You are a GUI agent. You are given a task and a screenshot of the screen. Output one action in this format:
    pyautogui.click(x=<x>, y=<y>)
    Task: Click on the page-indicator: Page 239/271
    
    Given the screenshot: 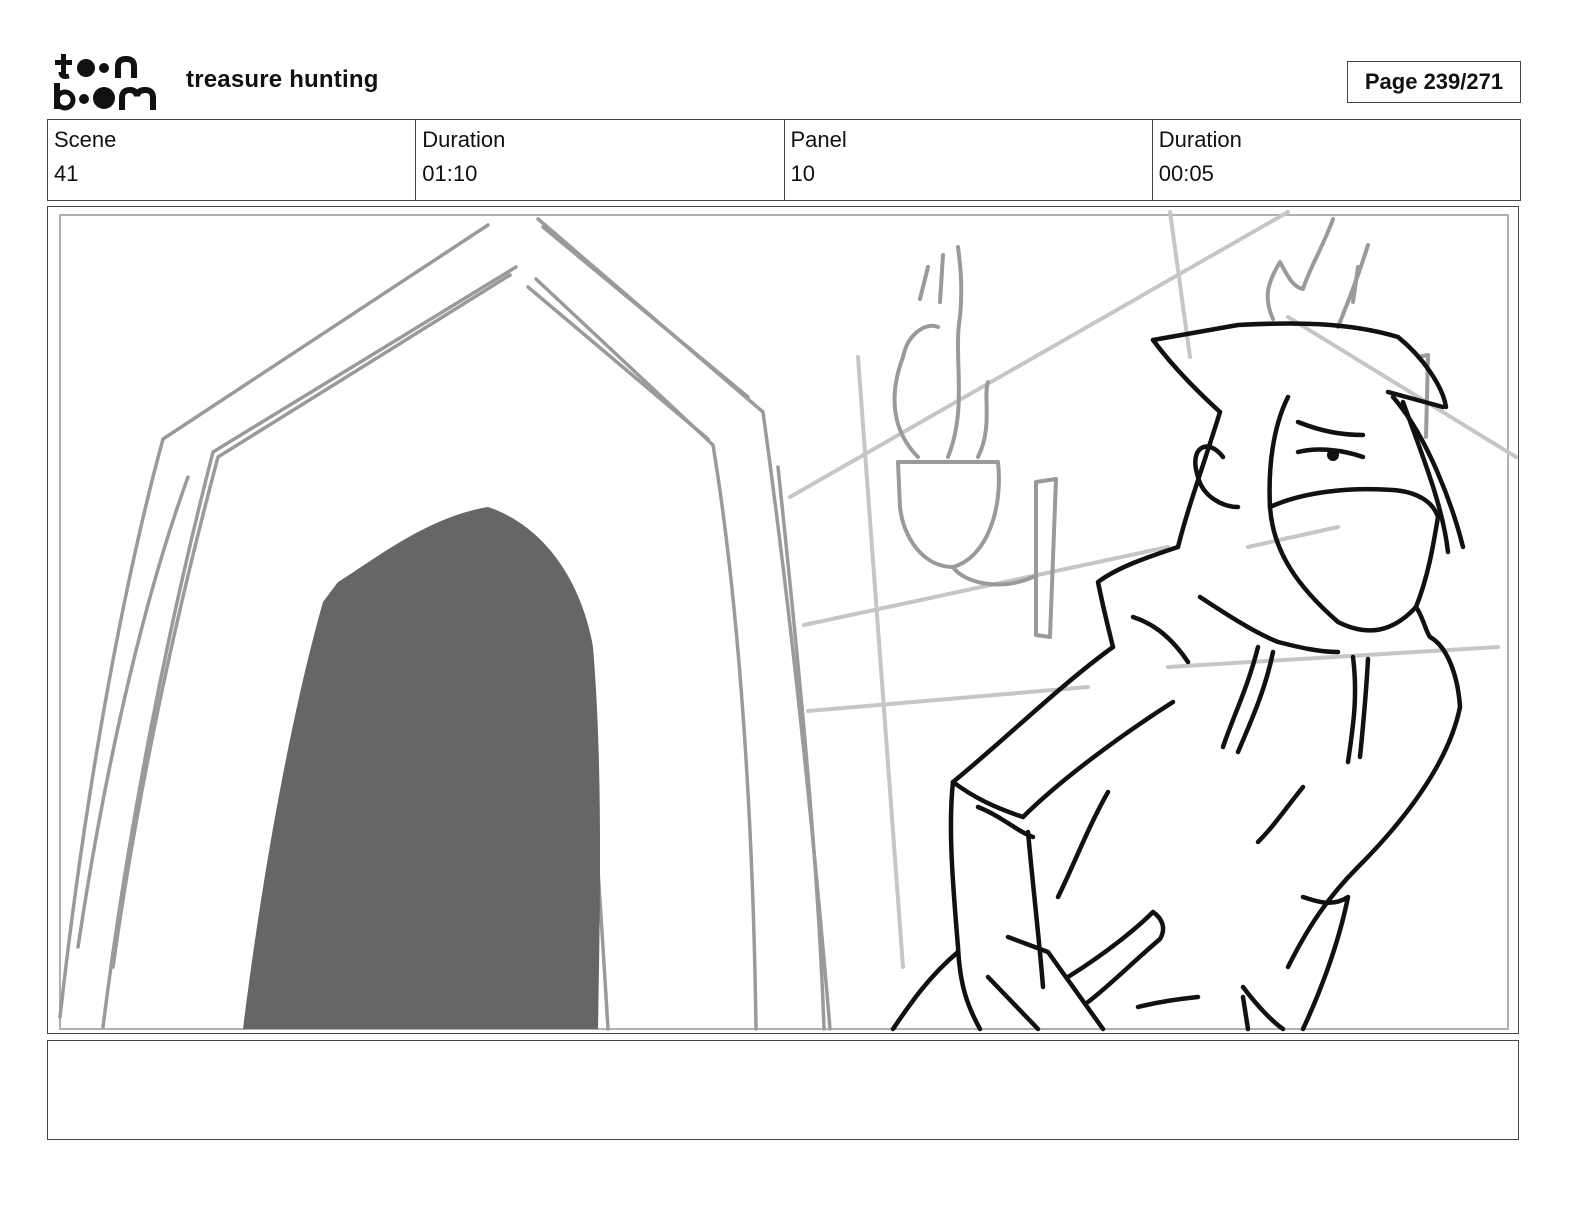 What is the action you would take?
    pyautogui.click(x=1434, y=82)
    